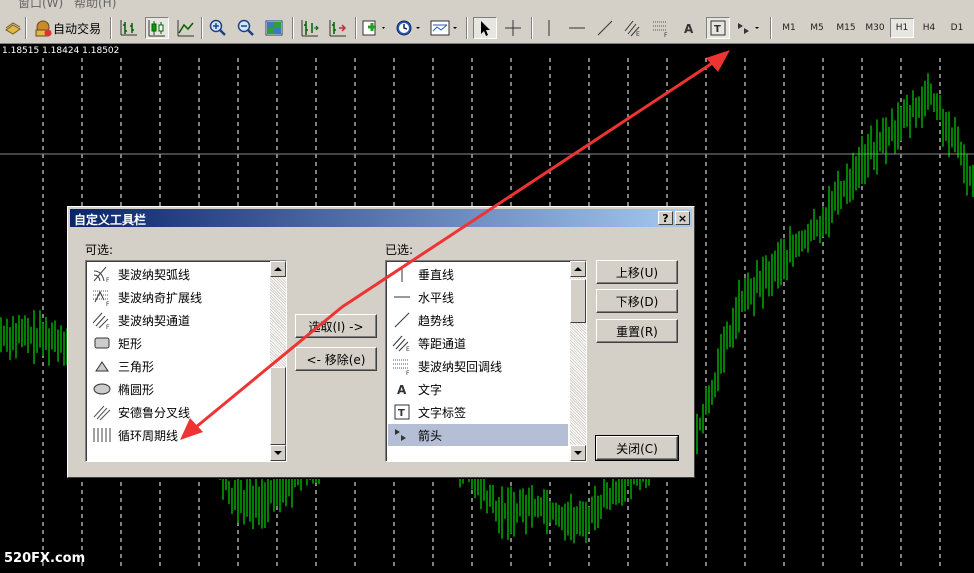 The height and width of the screenshot is (573, 974). I want to click on bar-chart-button, so click(129, 28).